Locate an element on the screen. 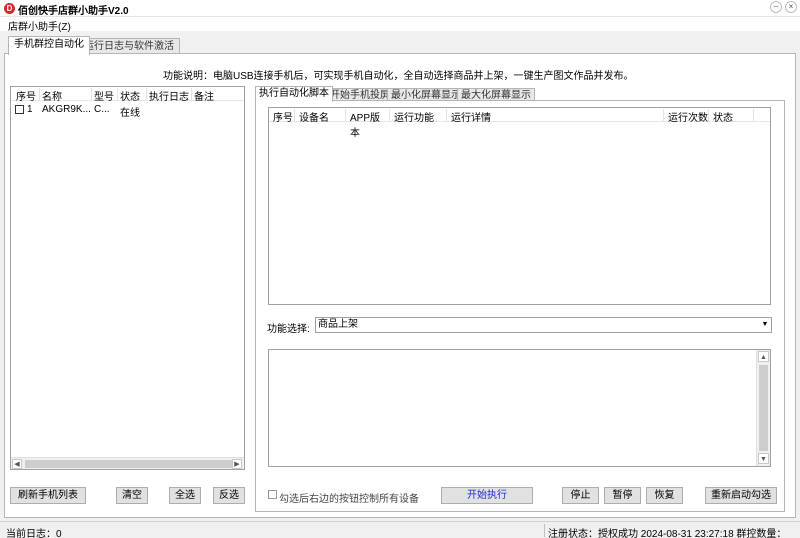 The width and height of the screenshot is (800, 538). pause-button: 暂停 is located at coordinates (622, 495).